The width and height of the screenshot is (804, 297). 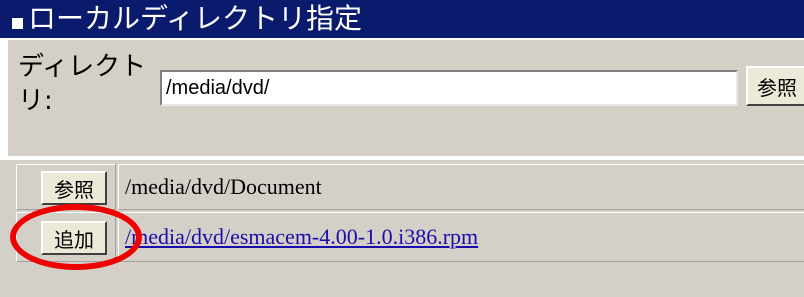 What do you see at coordinates (461, 187) in the screenshot?
I see `folder-path: /media/dvd/Document` at bounding box center [461, 187].